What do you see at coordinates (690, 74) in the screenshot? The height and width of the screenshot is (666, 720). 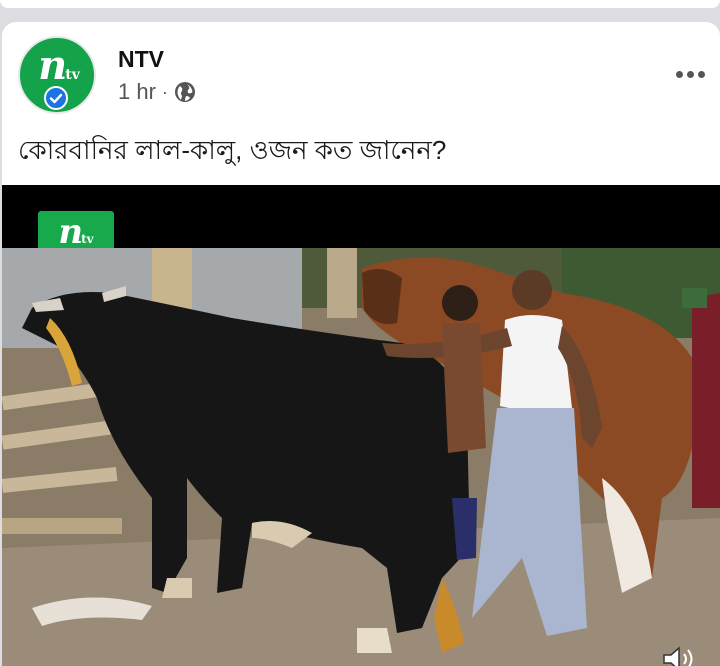 I see `more-options-icon` at bounding box center [690, 74].